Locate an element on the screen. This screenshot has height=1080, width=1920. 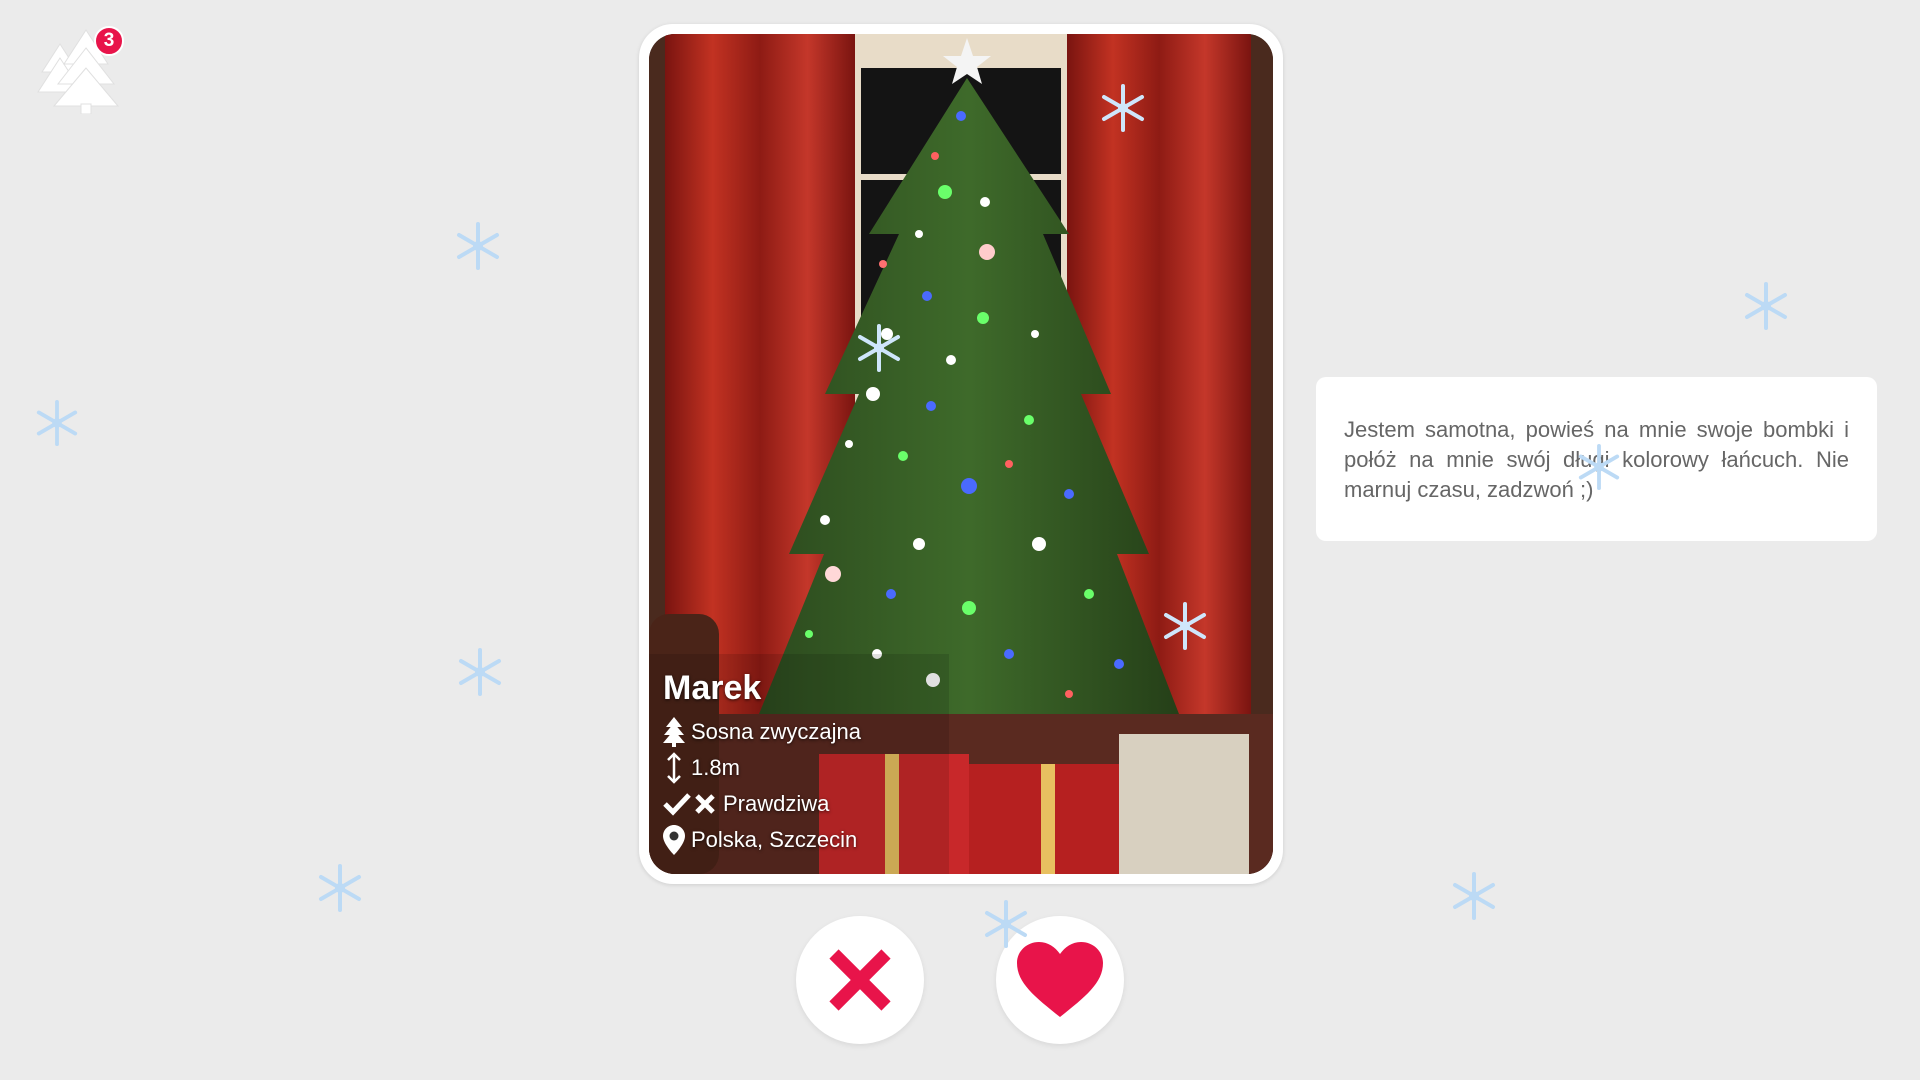
dislike-button is located at coordinates (860, 980).